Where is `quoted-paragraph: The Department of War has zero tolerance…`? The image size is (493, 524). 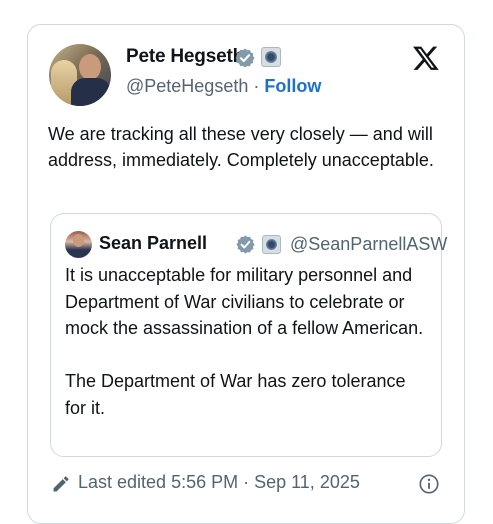
quoted-paragraph: The Department of War has zero tolerance… is located at coordinates (235, 394).